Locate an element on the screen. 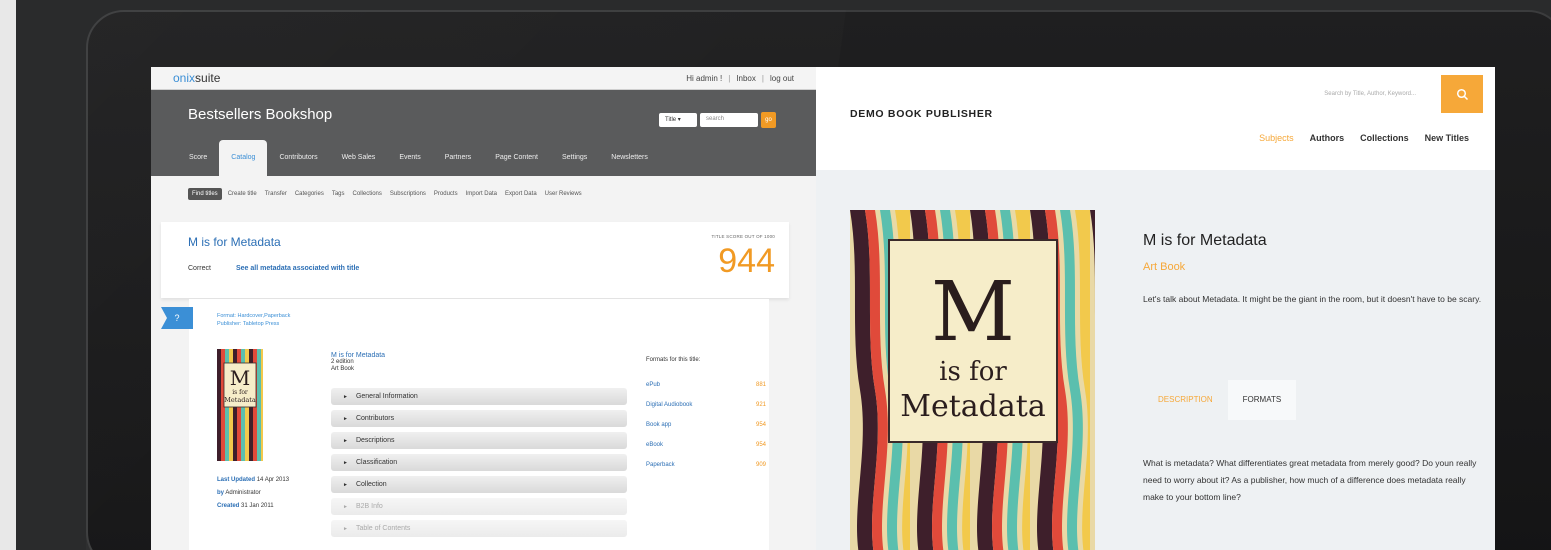 The image size is (1551, 550). book-type: Art Book is located at coordinates (343, 369).